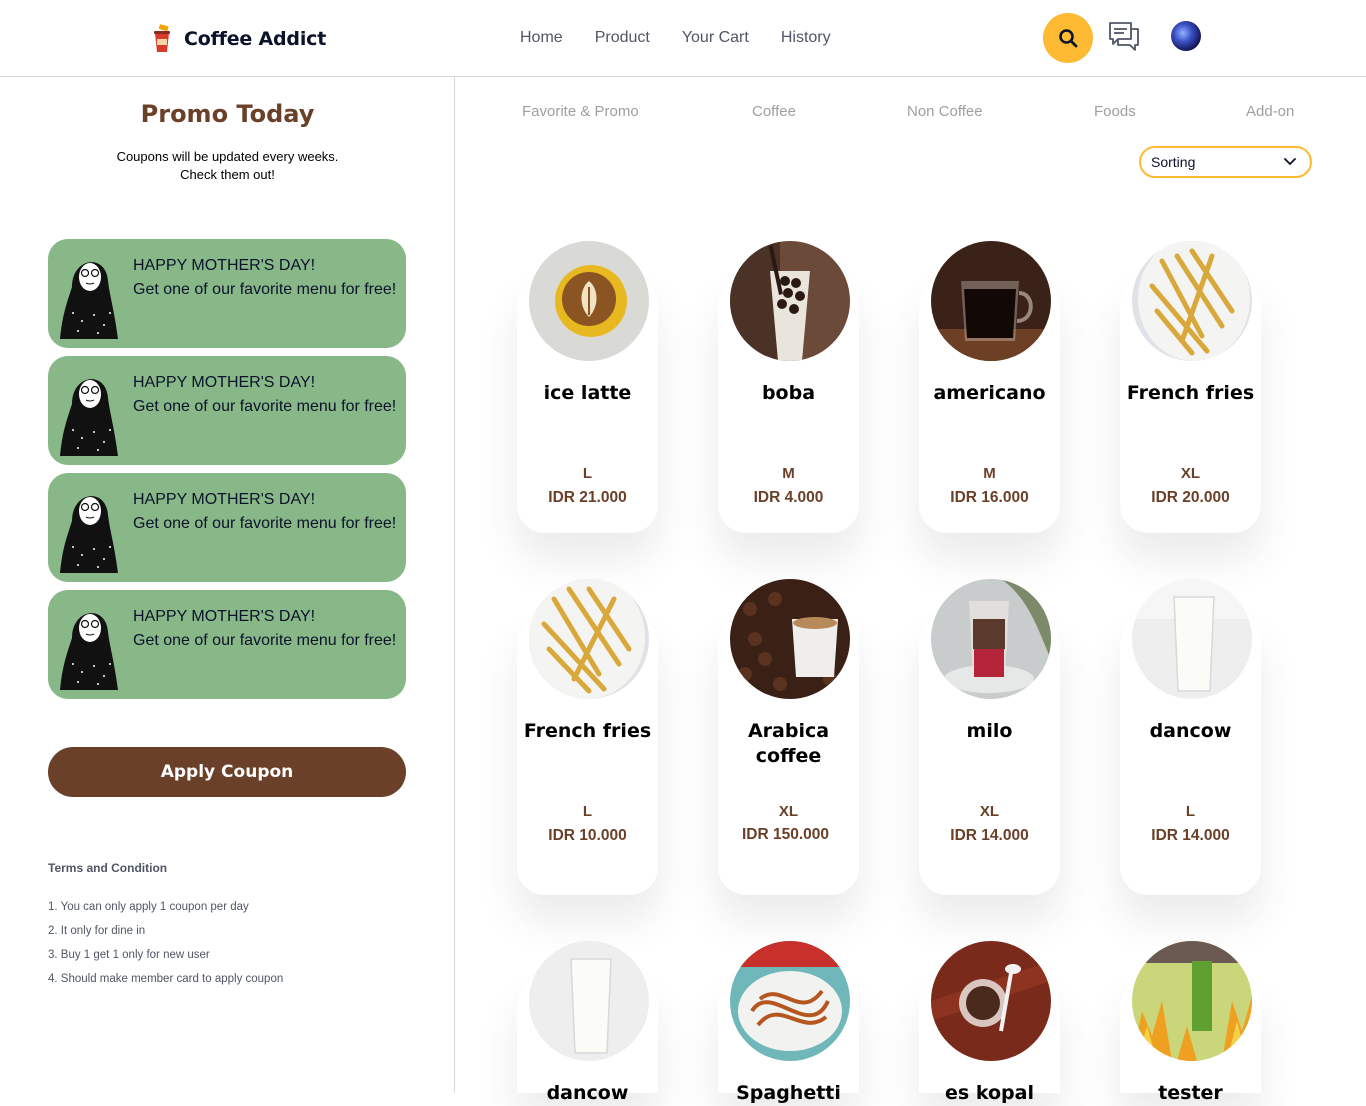 Image resolution: width=1366 pixels, height=1106 pixels. Describe the element at coordinates (108, 868) in the screenshot. I see `terms-title: Terms and Condition` at that location.